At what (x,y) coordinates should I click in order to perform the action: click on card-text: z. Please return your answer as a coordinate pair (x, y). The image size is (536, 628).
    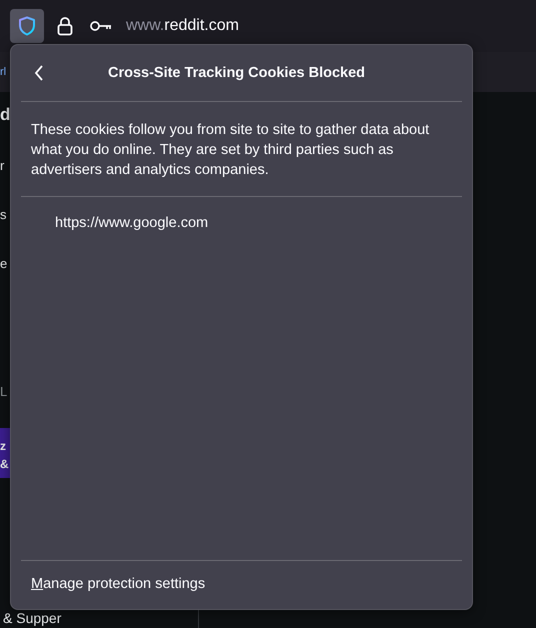
    Looking at the image, I should click on (3, 446).